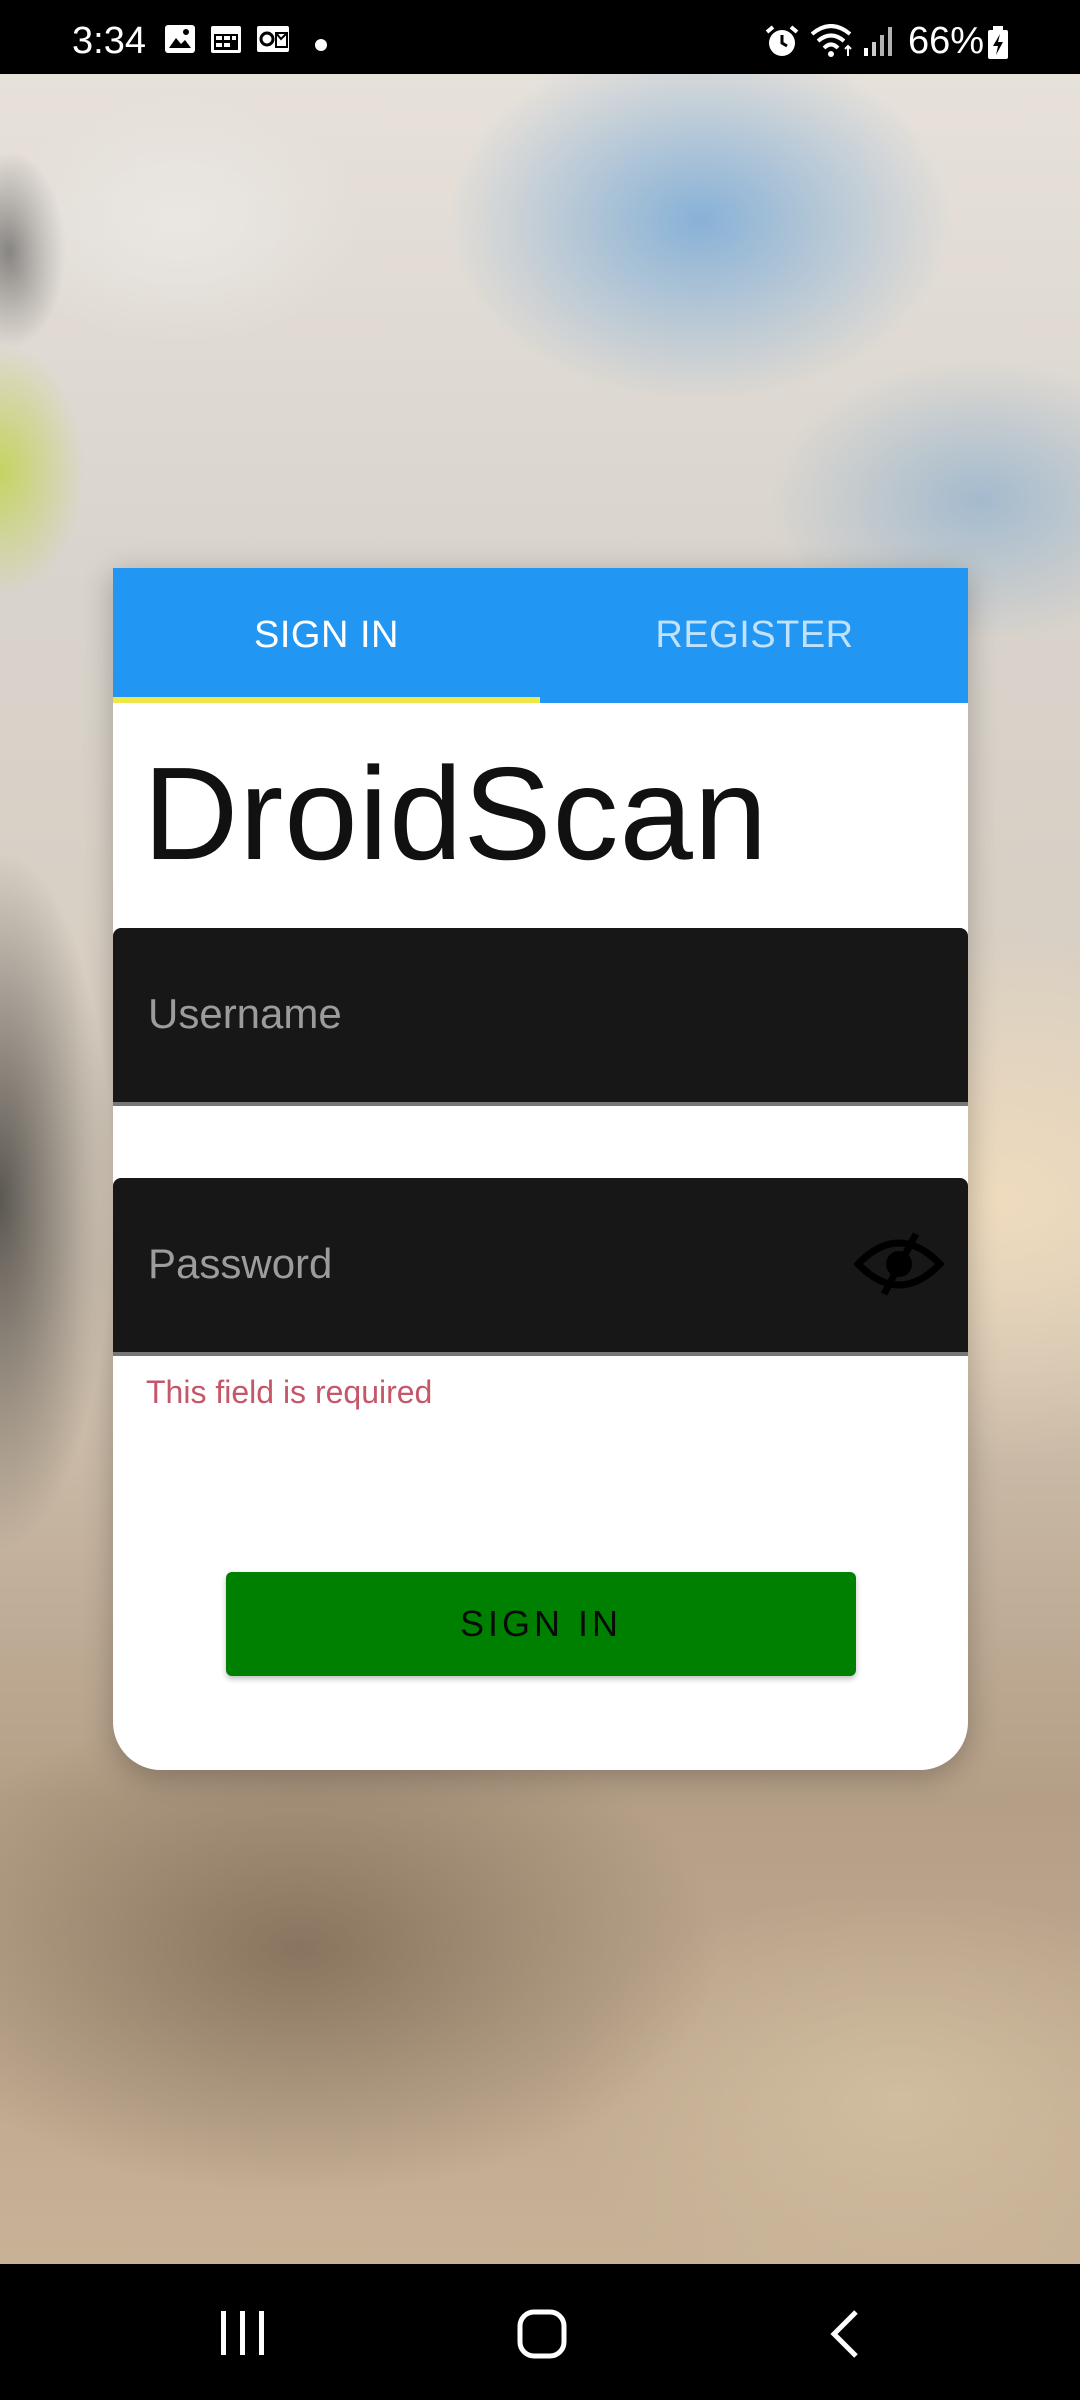 Image resolution: width=1080 pixels, height=2400 pixels. I want to click on eye-off-icon, so click(899, 1264).